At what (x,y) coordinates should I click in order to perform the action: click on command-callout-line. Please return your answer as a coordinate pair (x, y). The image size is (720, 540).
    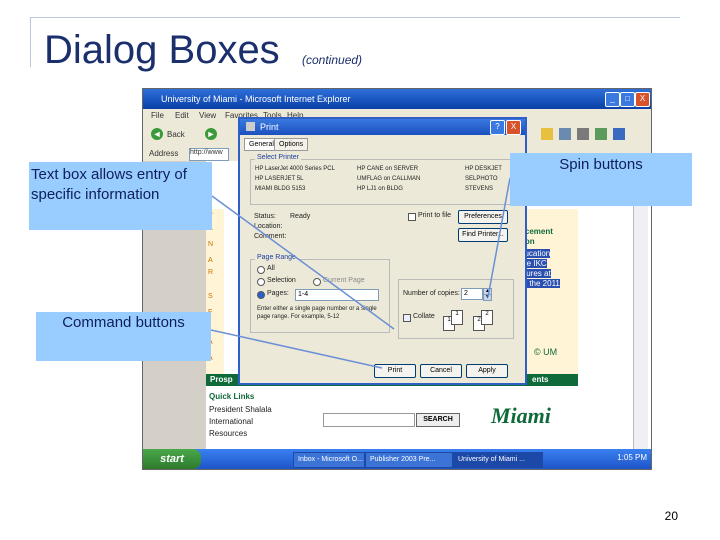
    Looking at the image, I should click on (296, 349).